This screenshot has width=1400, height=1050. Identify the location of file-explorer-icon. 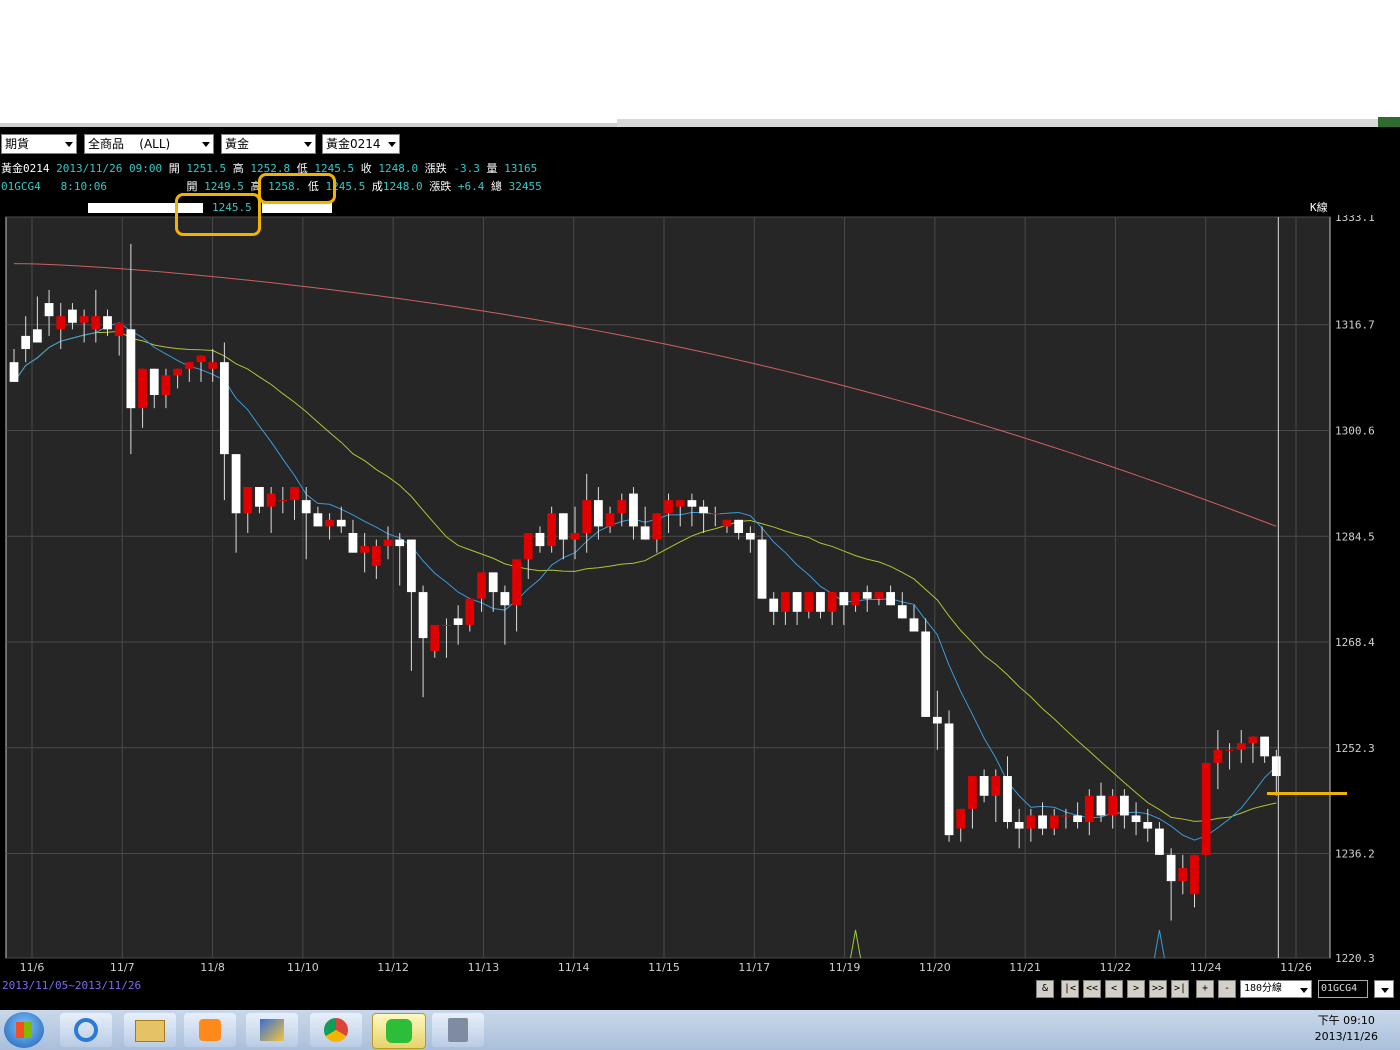
(150, 1030).